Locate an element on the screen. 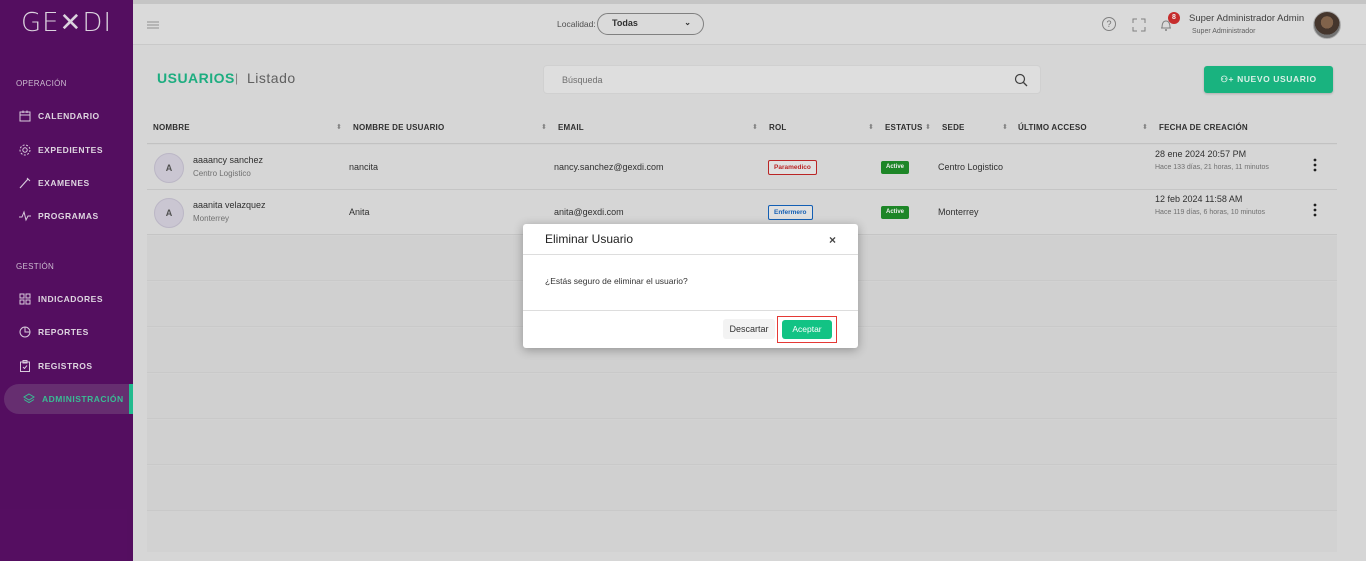 The height and width of the screenshot is (561, 1366). dialog-title: Eliminar Usuario is located at coordinates (589, 239).